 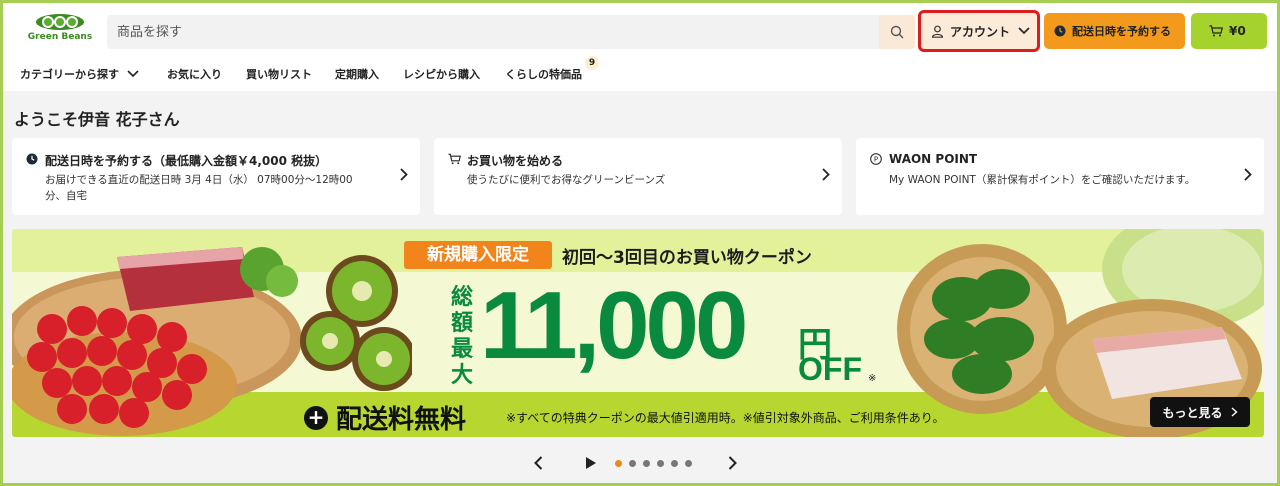 I want to click on nav-item-specials: くらしの特価品, so click(x=543, y=74).